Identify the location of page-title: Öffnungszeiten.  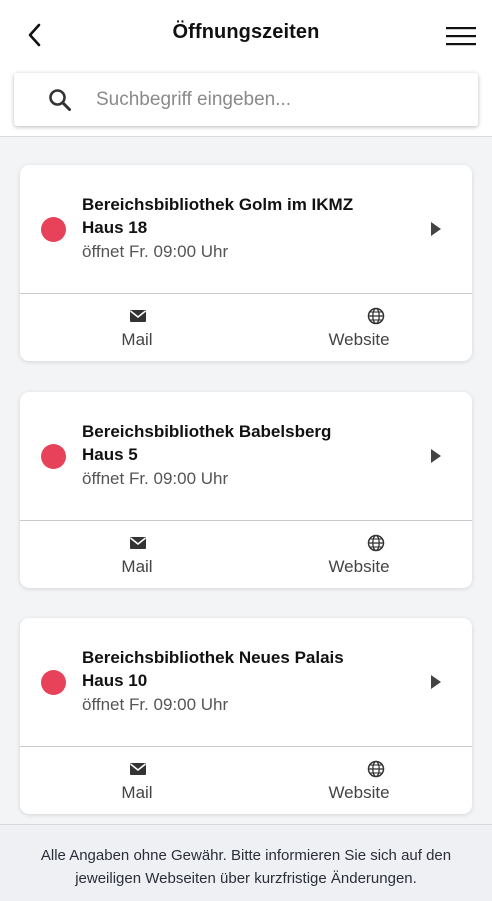
(246, 32).